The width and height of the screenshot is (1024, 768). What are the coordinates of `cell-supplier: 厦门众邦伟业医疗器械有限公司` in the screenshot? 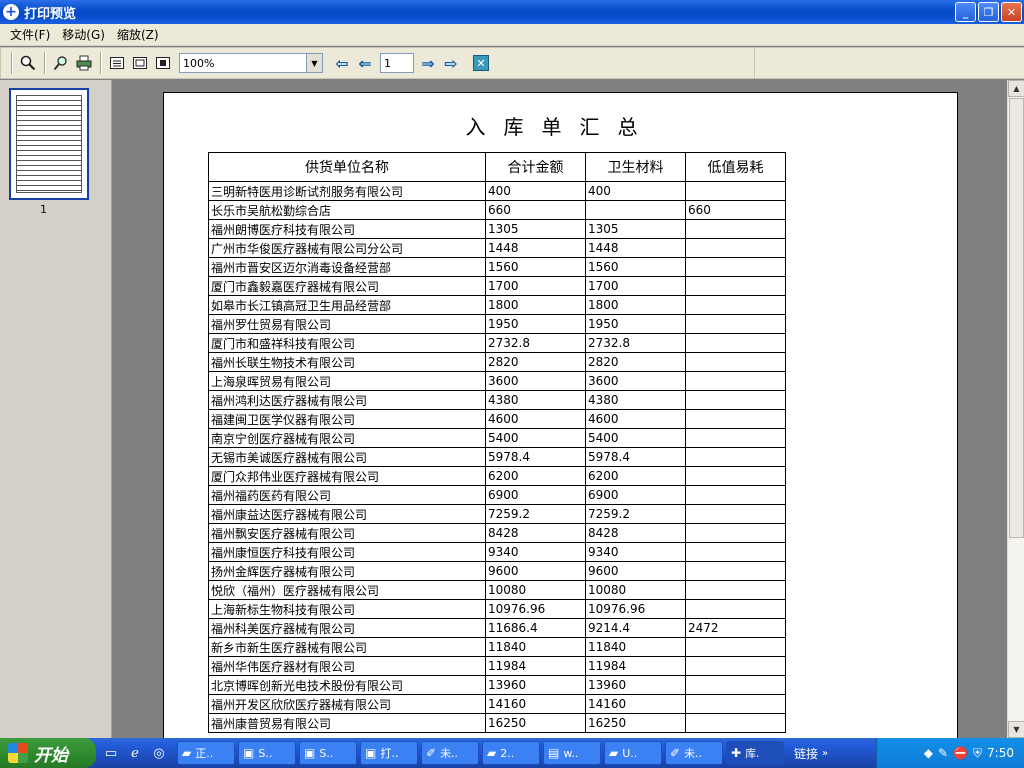 It's located at (347, 476).